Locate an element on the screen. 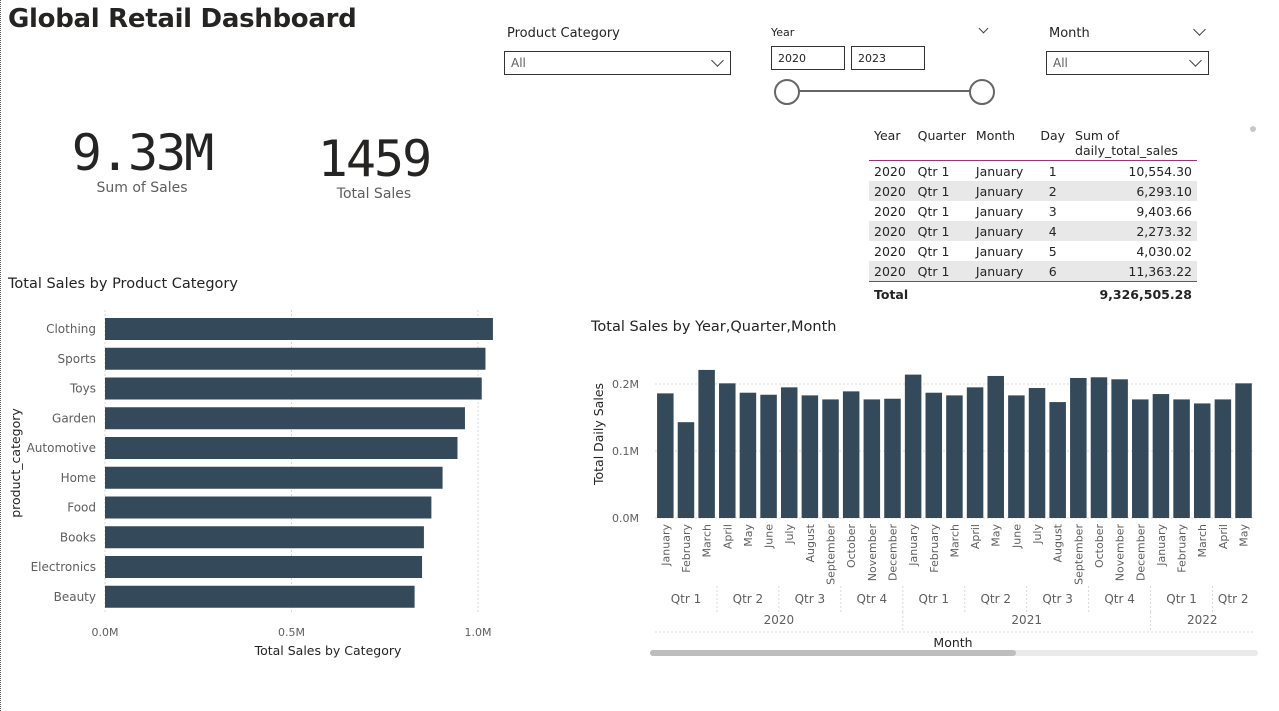 The image size is (1279, 711). table-cell: 11,363.22 is located at coordinates (1133, 271).